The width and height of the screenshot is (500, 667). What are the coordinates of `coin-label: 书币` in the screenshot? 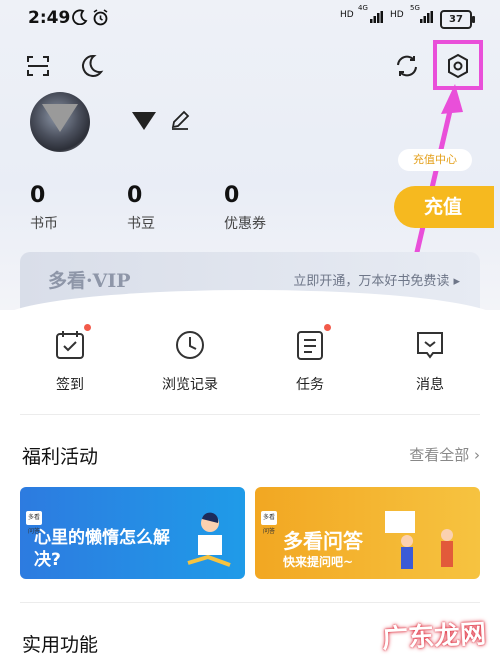 It's located at (44, 224).